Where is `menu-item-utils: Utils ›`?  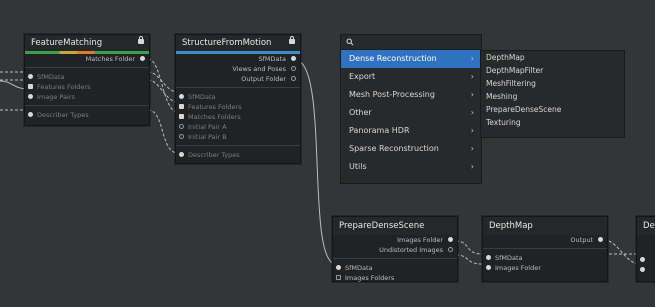
menu-item-utils: Utils › is located at coordinates (411, 167).